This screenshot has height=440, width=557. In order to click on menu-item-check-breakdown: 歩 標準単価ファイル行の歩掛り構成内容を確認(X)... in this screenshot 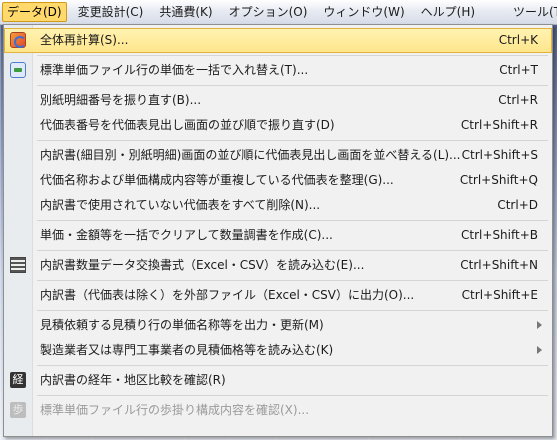, I will do `click(278, 410)`.